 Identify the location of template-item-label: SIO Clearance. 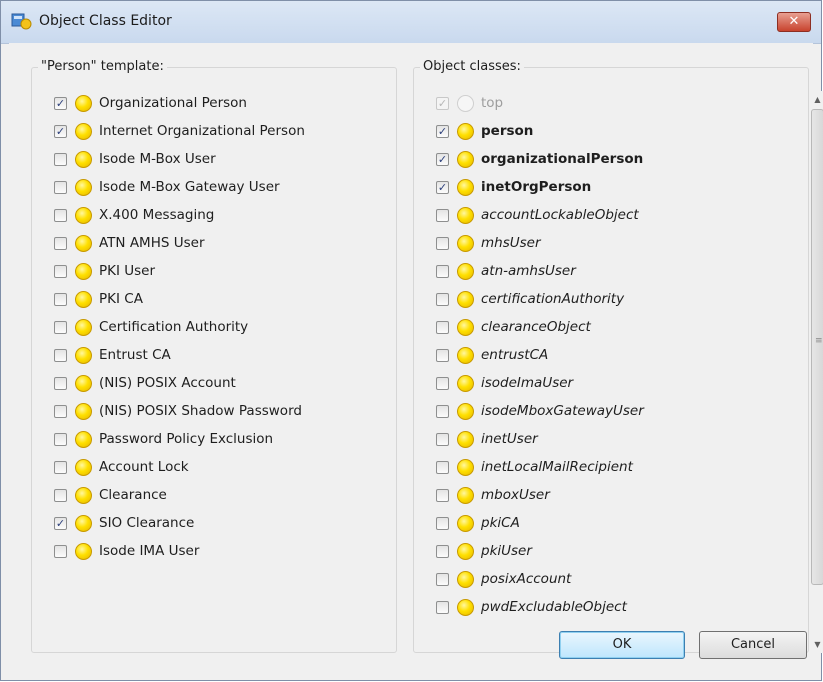
(147, 523).